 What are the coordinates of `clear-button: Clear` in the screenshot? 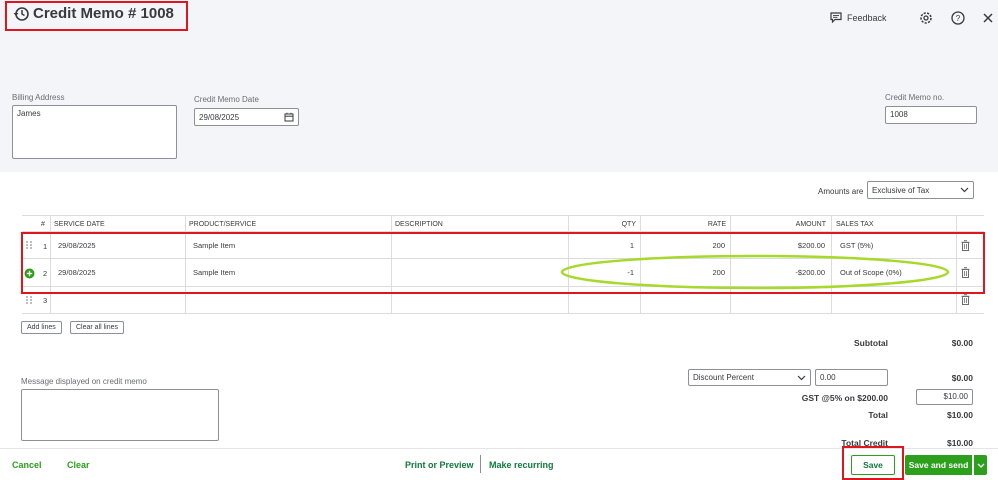 It's located at (78, 465).